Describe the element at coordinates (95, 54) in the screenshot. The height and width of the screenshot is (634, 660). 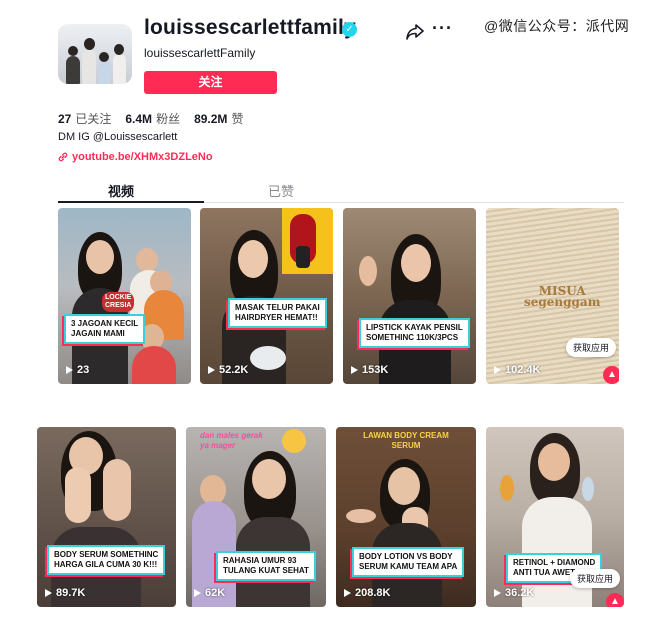
I see `avatar` at that location.